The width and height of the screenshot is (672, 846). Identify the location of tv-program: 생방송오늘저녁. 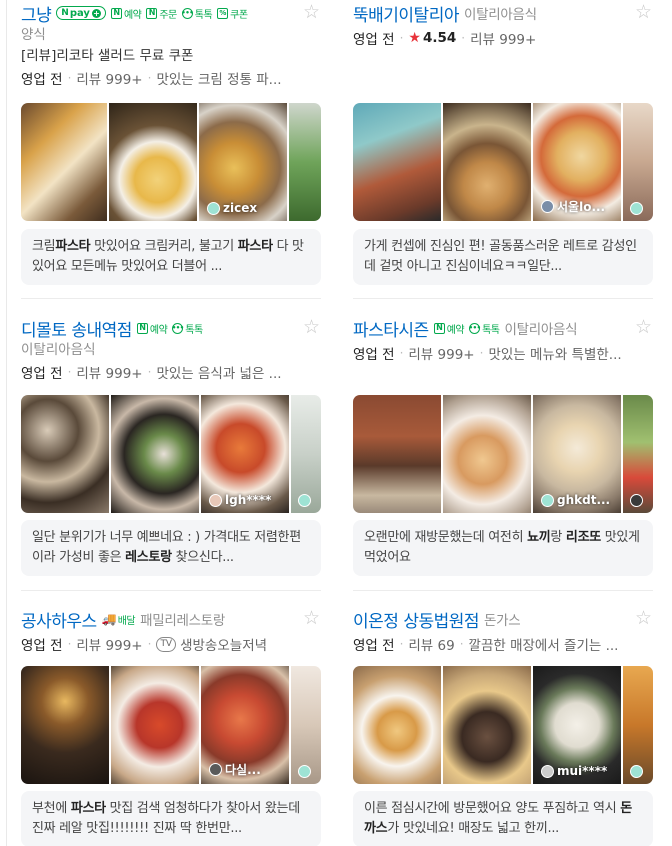
(224, 646).